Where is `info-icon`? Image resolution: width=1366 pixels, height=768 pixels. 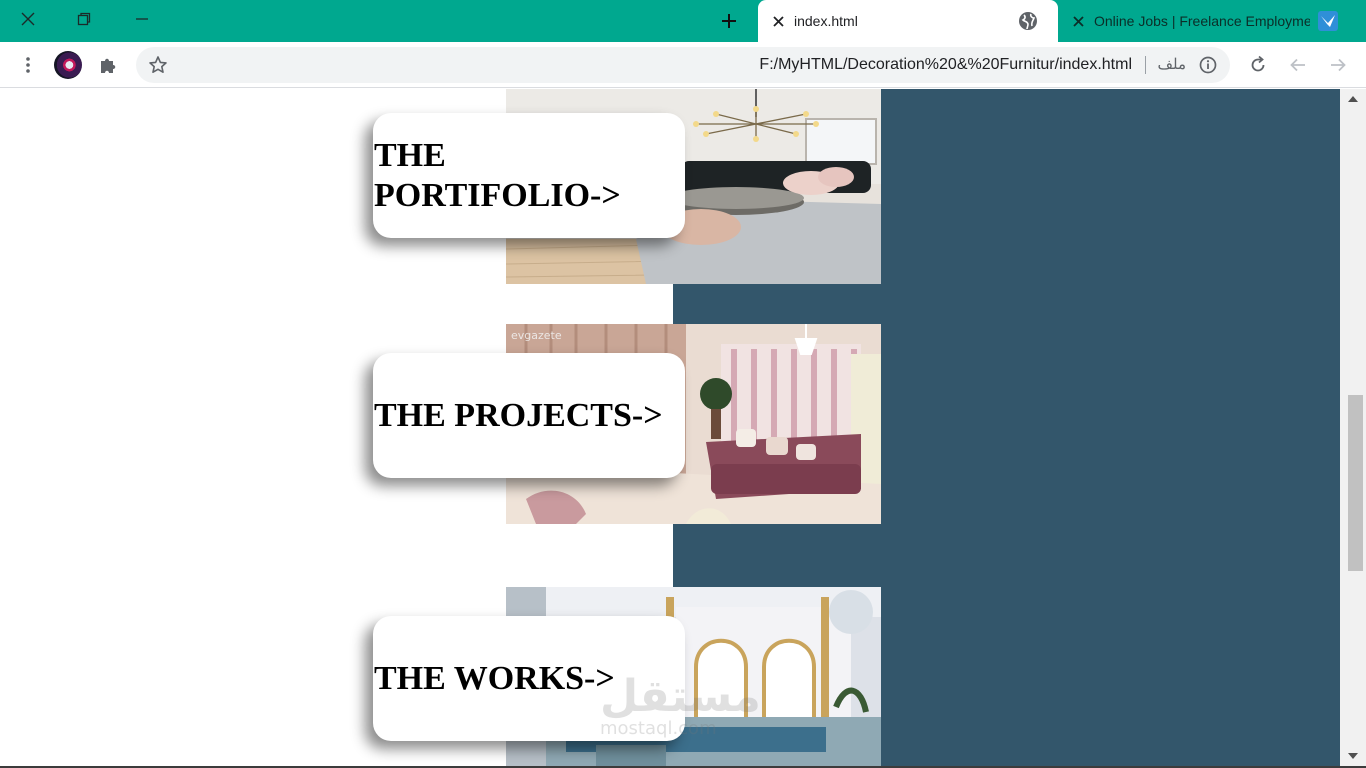
info-icon is located at coordinates (1208, 65).